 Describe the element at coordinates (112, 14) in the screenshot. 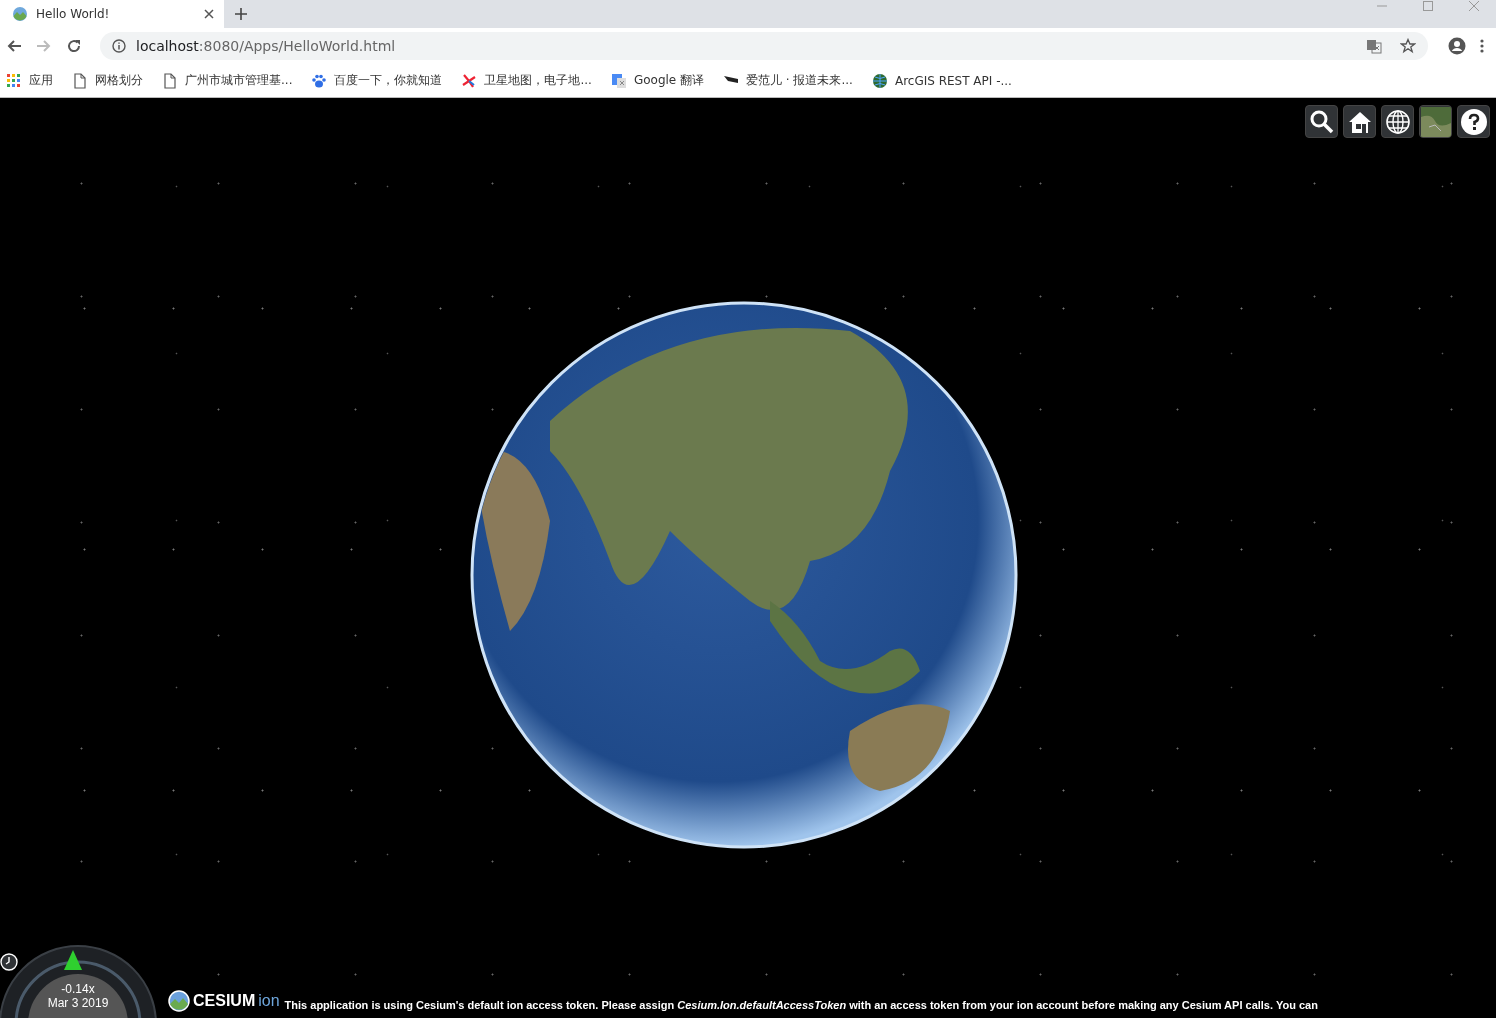

I see `browser-tab: Hello World!` at that location.